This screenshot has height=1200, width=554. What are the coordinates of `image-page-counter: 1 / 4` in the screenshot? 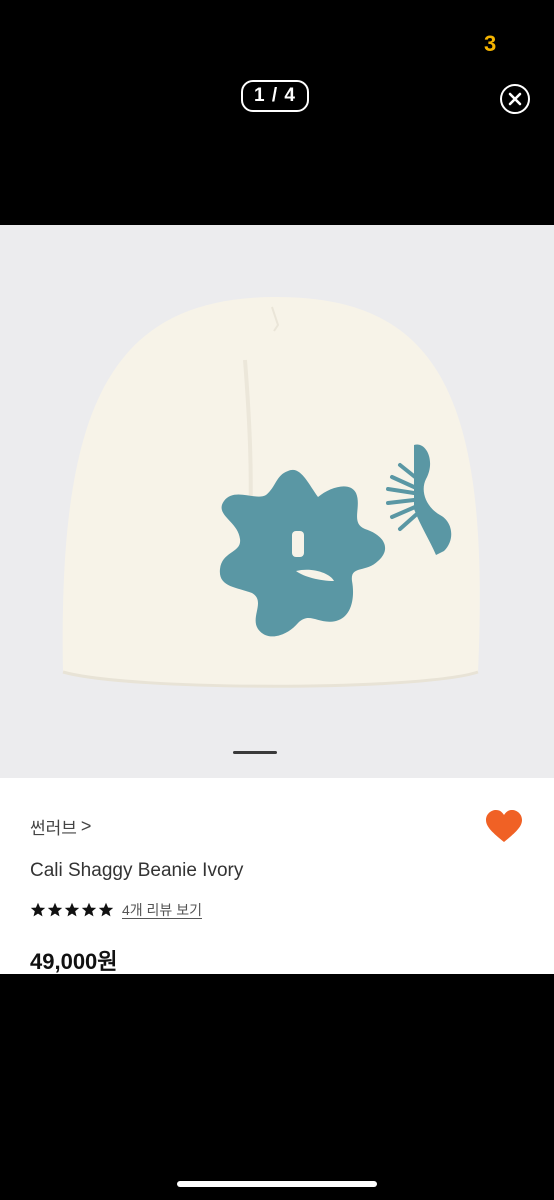 It's located at (275, 96).